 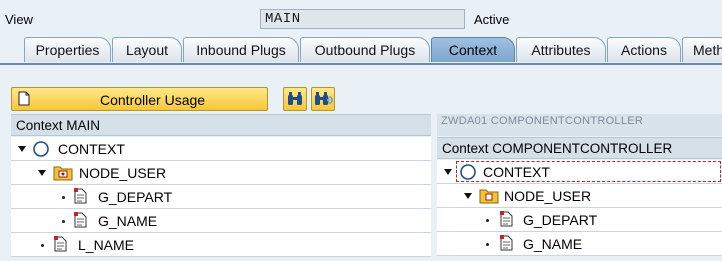 I want to click on document-icon, so click(x=24, y=100).